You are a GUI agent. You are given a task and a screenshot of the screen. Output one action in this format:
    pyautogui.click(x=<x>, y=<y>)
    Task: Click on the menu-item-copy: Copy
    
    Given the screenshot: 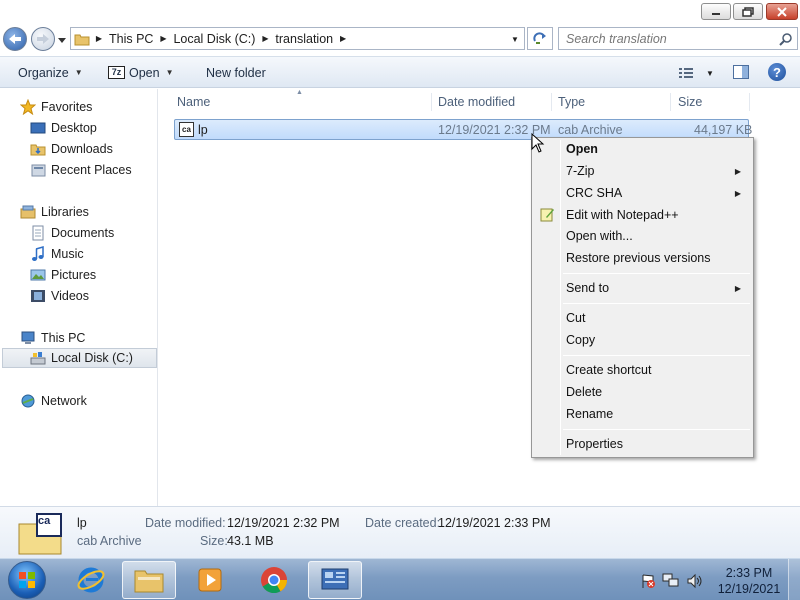 What is the action you would take?
    pyautogui.click(x=642, y=340)
    